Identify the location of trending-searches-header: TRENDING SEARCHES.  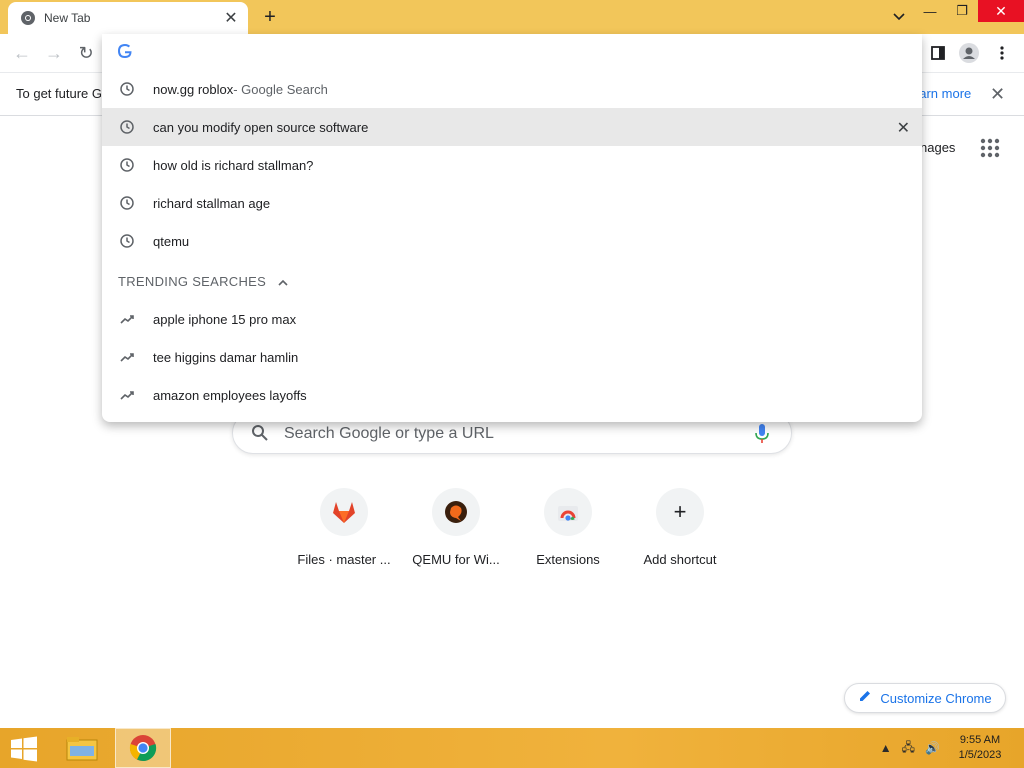
(203, 281).